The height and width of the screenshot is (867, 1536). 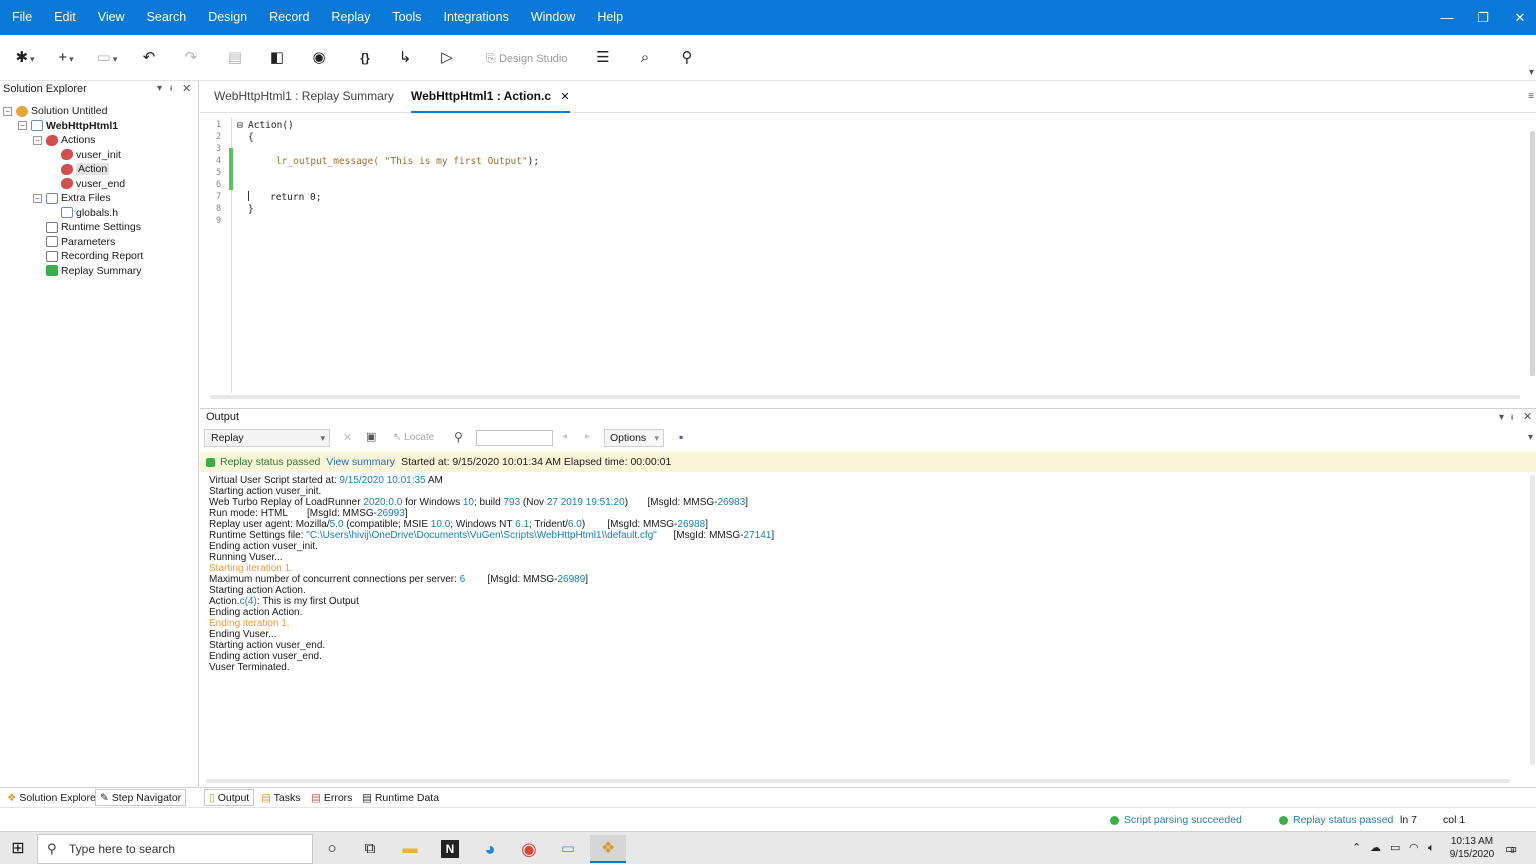 I want to click on wrap-icon: ▣, so click(x=371, y=436).